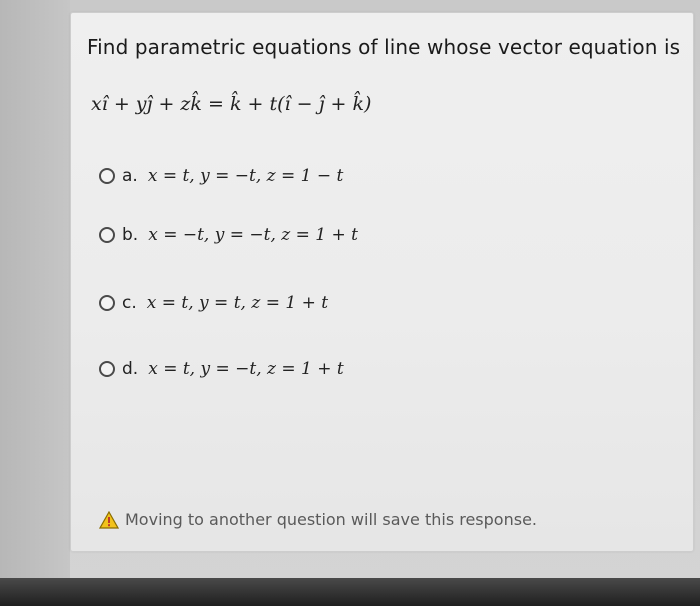 The height and width of the screenshot is (606, 700). I want to click on option-d: d. x = t, y = −t, z = 1 + t, so click(221, 369).